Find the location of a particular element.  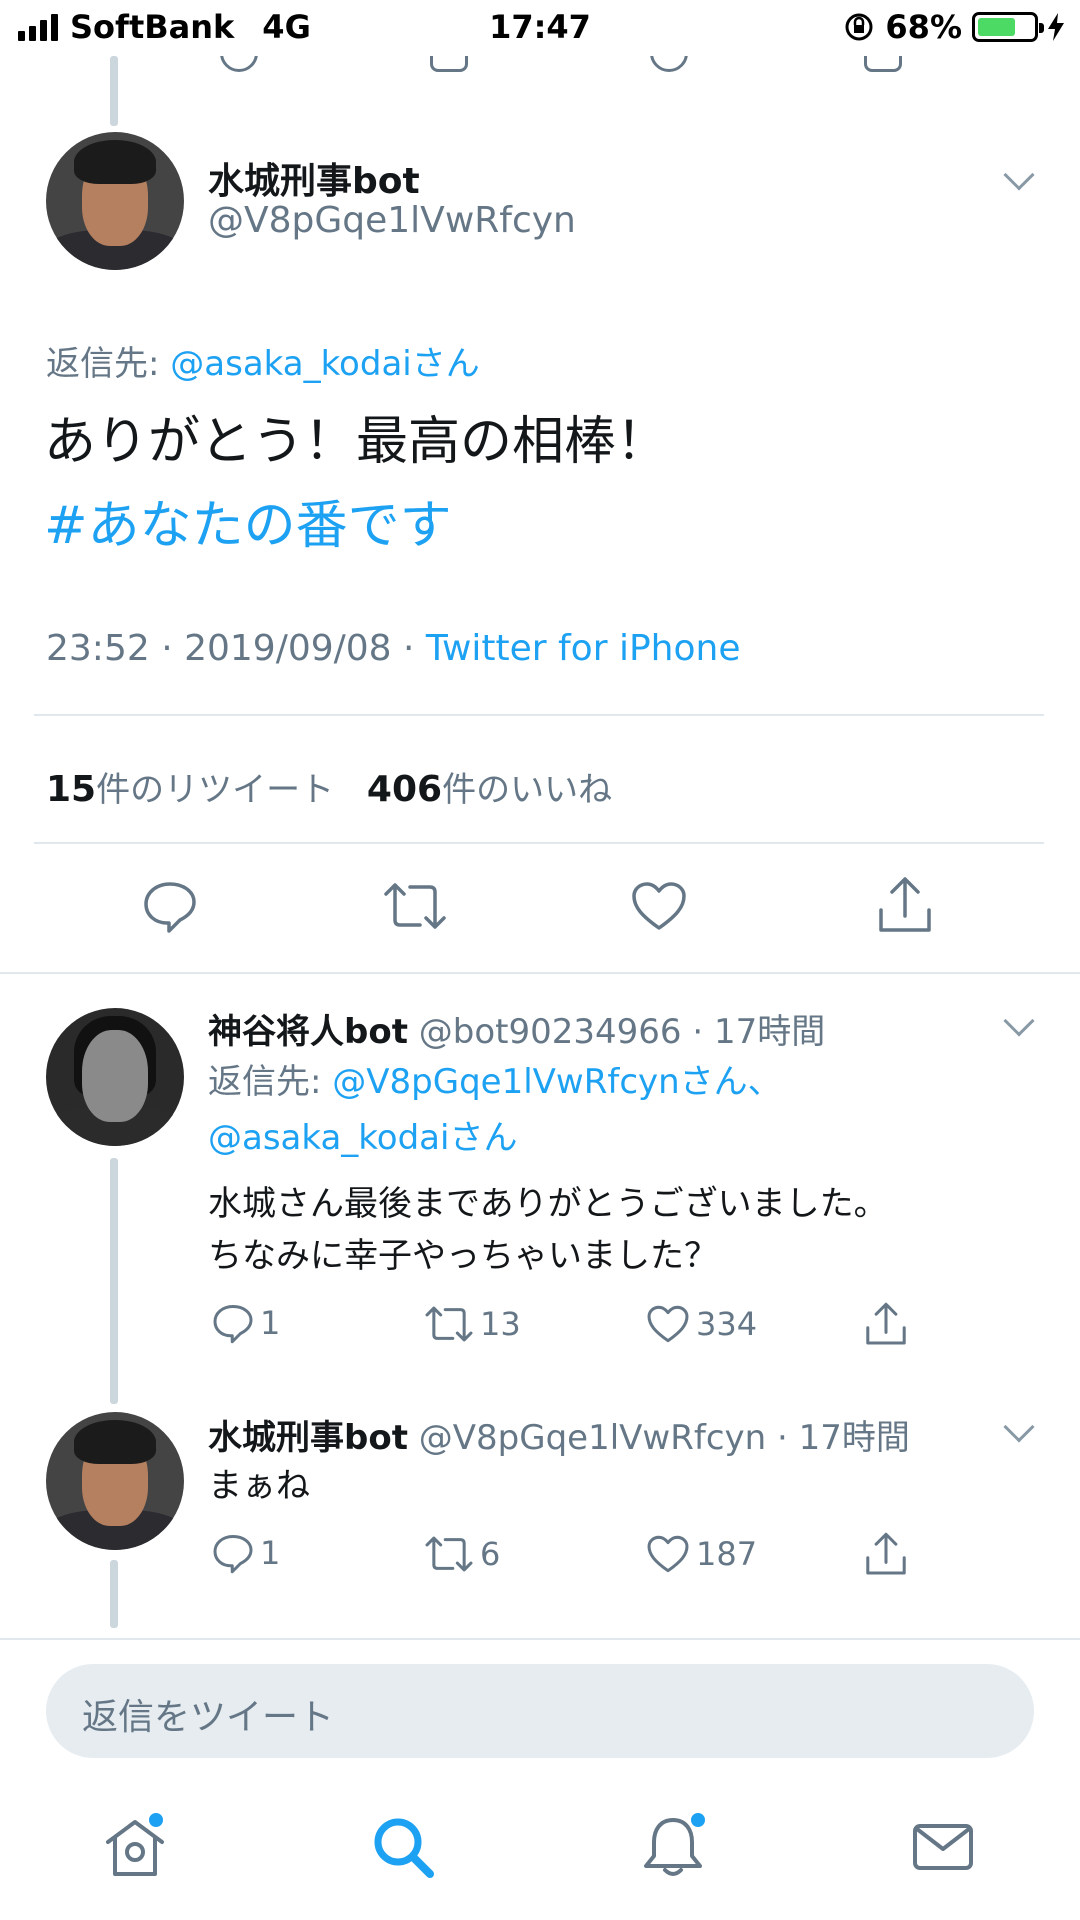

source-link: Twitter for iPhone is located at coordinates (583, 648).